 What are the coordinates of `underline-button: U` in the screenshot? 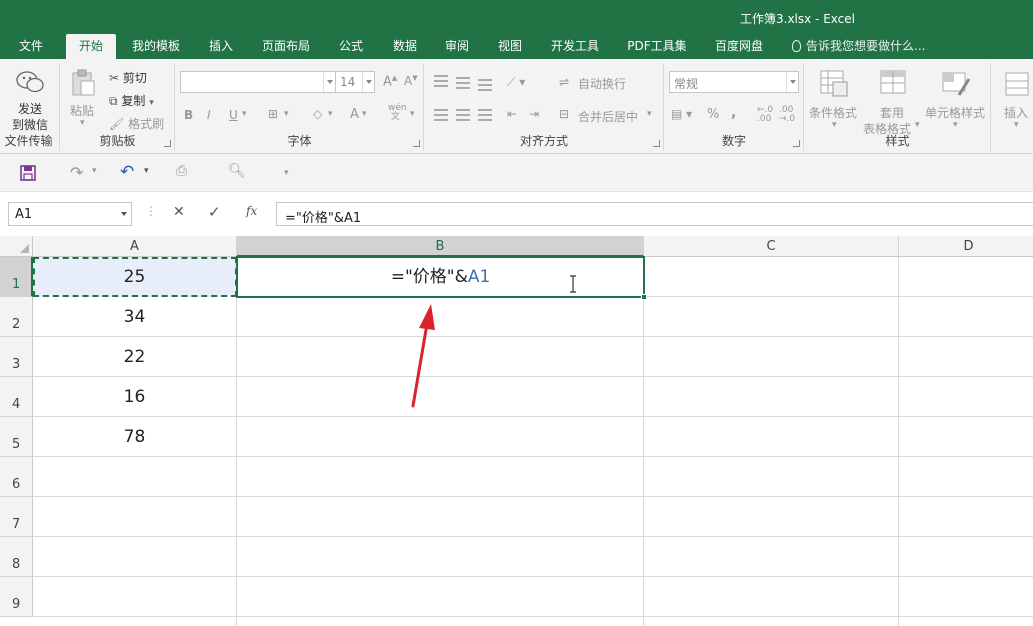 It's located at (233, 115).